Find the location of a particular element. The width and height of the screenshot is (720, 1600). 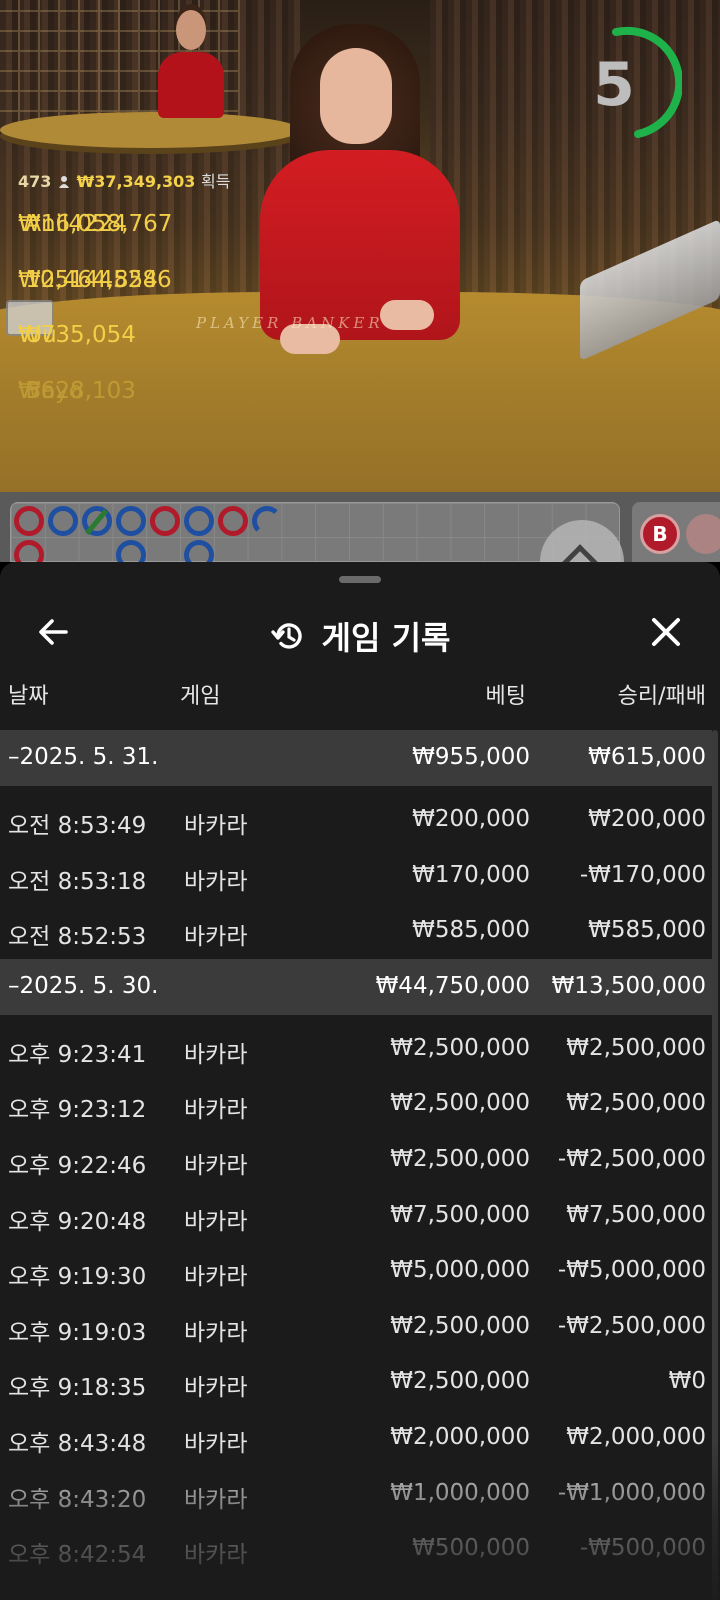

history-row: 오후 9:19:30 바카라 ₩5,000,000 -₩5,000,000 is located at coordinates (356, 1271).